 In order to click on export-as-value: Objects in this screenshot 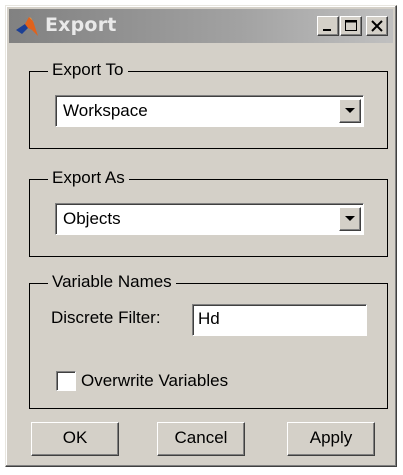, I will do `click(92, 218)`.